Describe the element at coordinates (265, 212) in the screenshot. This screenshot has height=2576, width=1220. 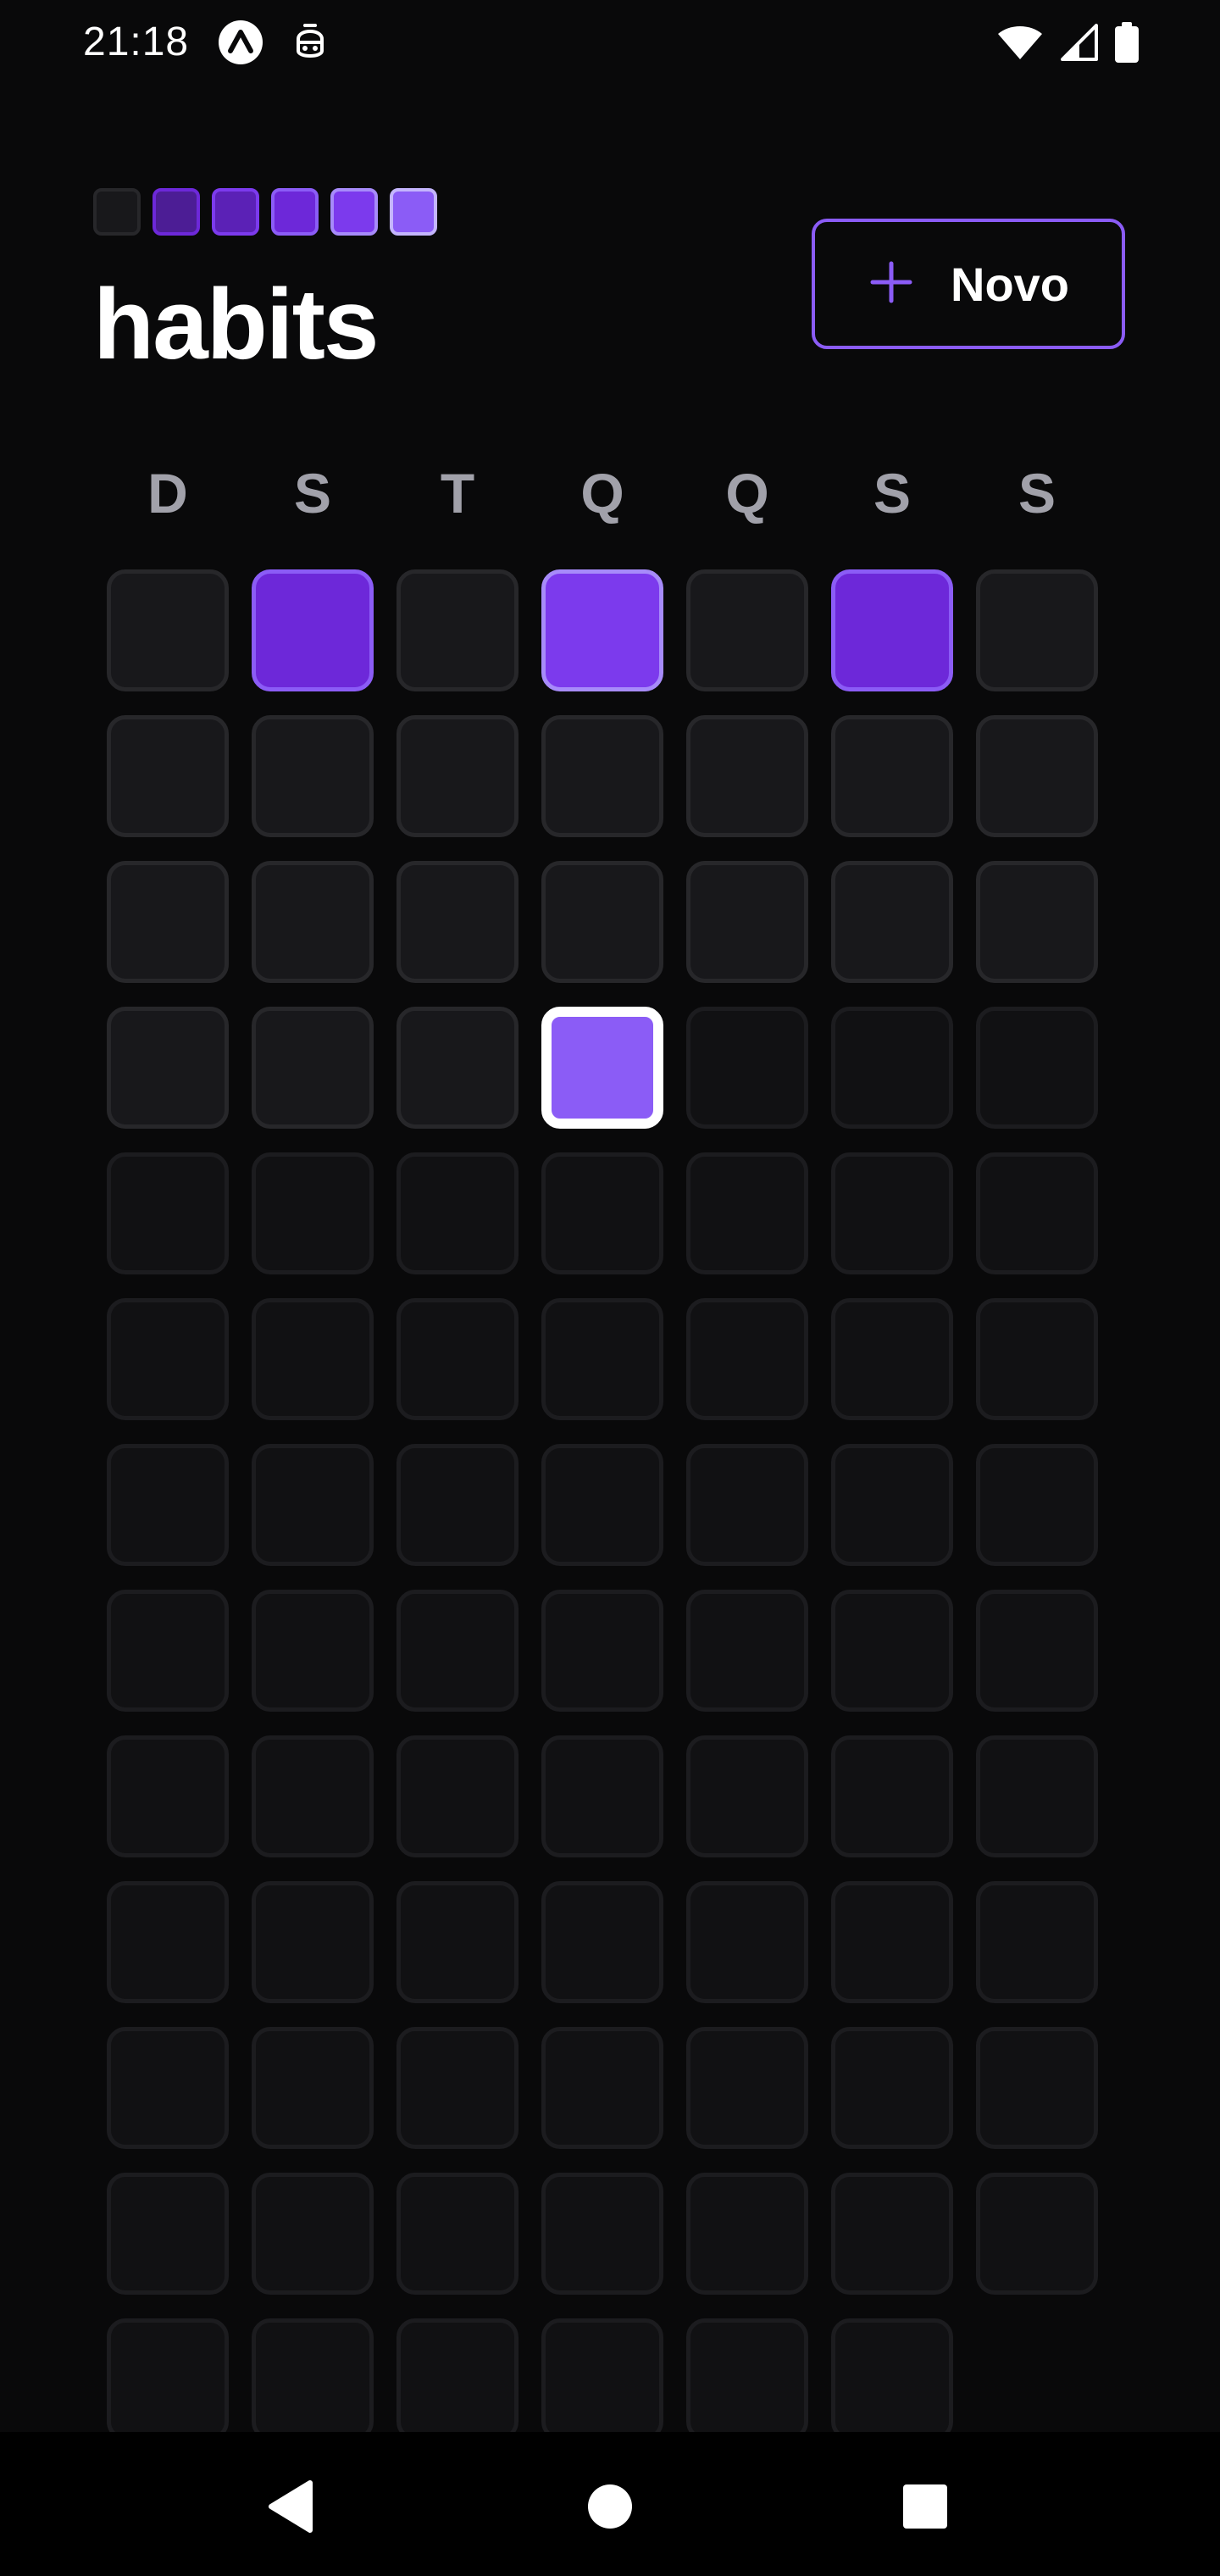
I see `app-logo` at that location.